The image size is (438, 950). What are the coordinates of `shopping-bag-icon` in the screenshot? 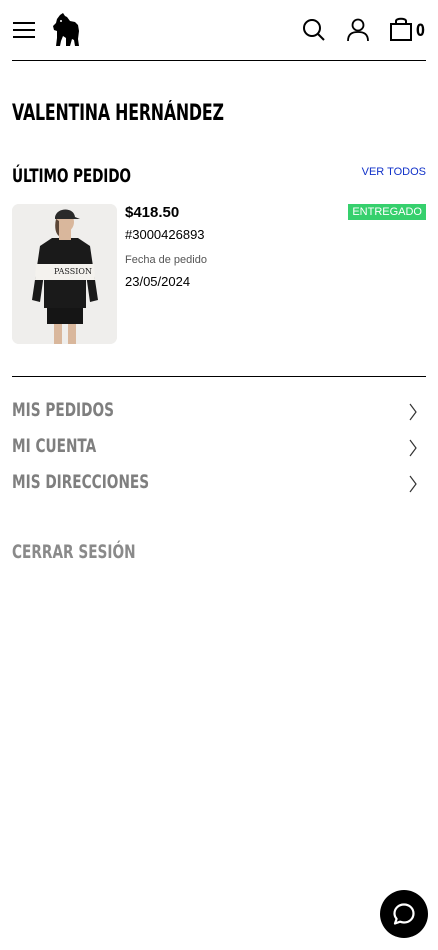 It's located at (401, 29).